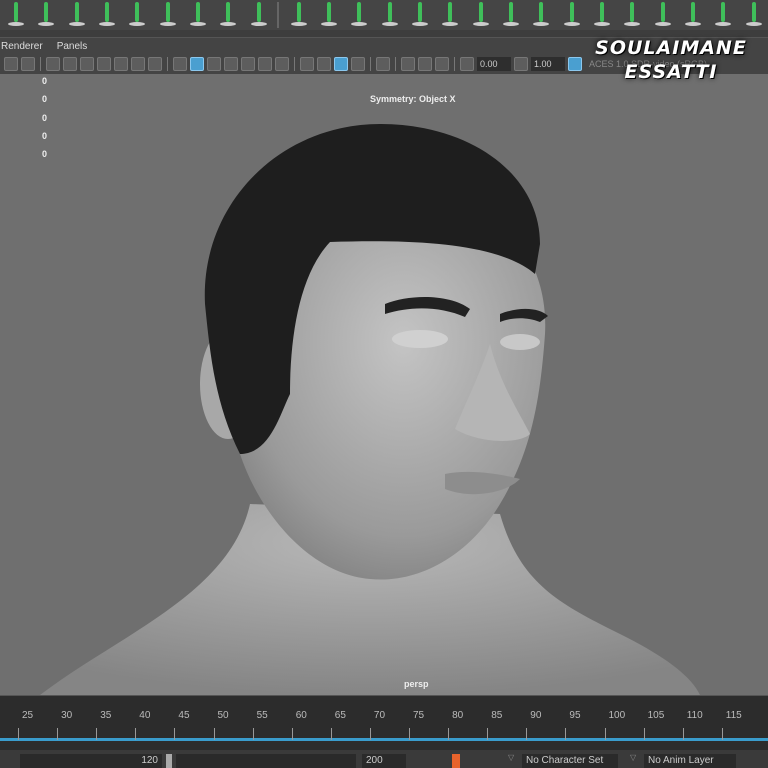 The height and width of the screenshot is (768, 768). Describe the element at coordinates (694, 715) in the screenshot. I see `timeline-tick-label: 110` at that location.